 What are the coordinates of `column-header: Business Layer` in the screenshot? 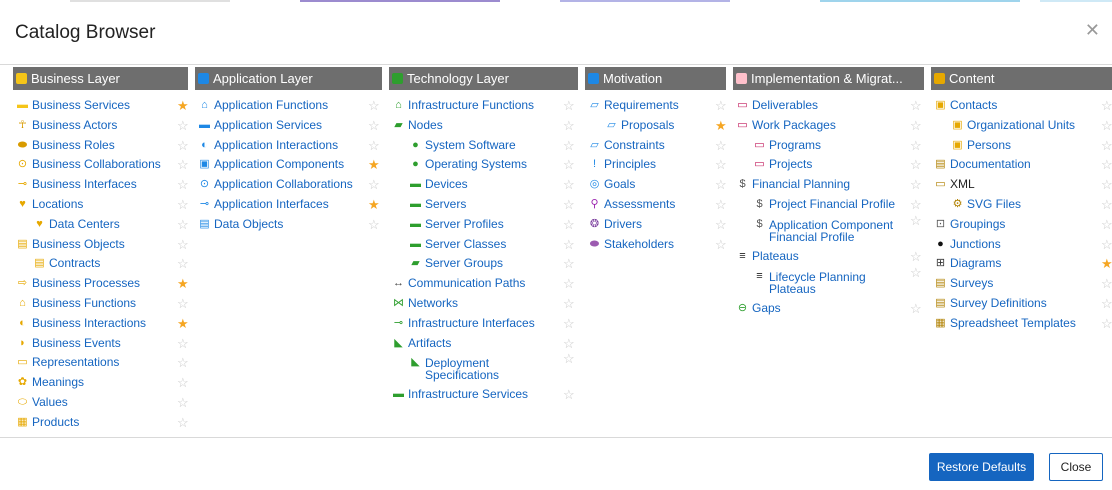 It's located at (100, 78).